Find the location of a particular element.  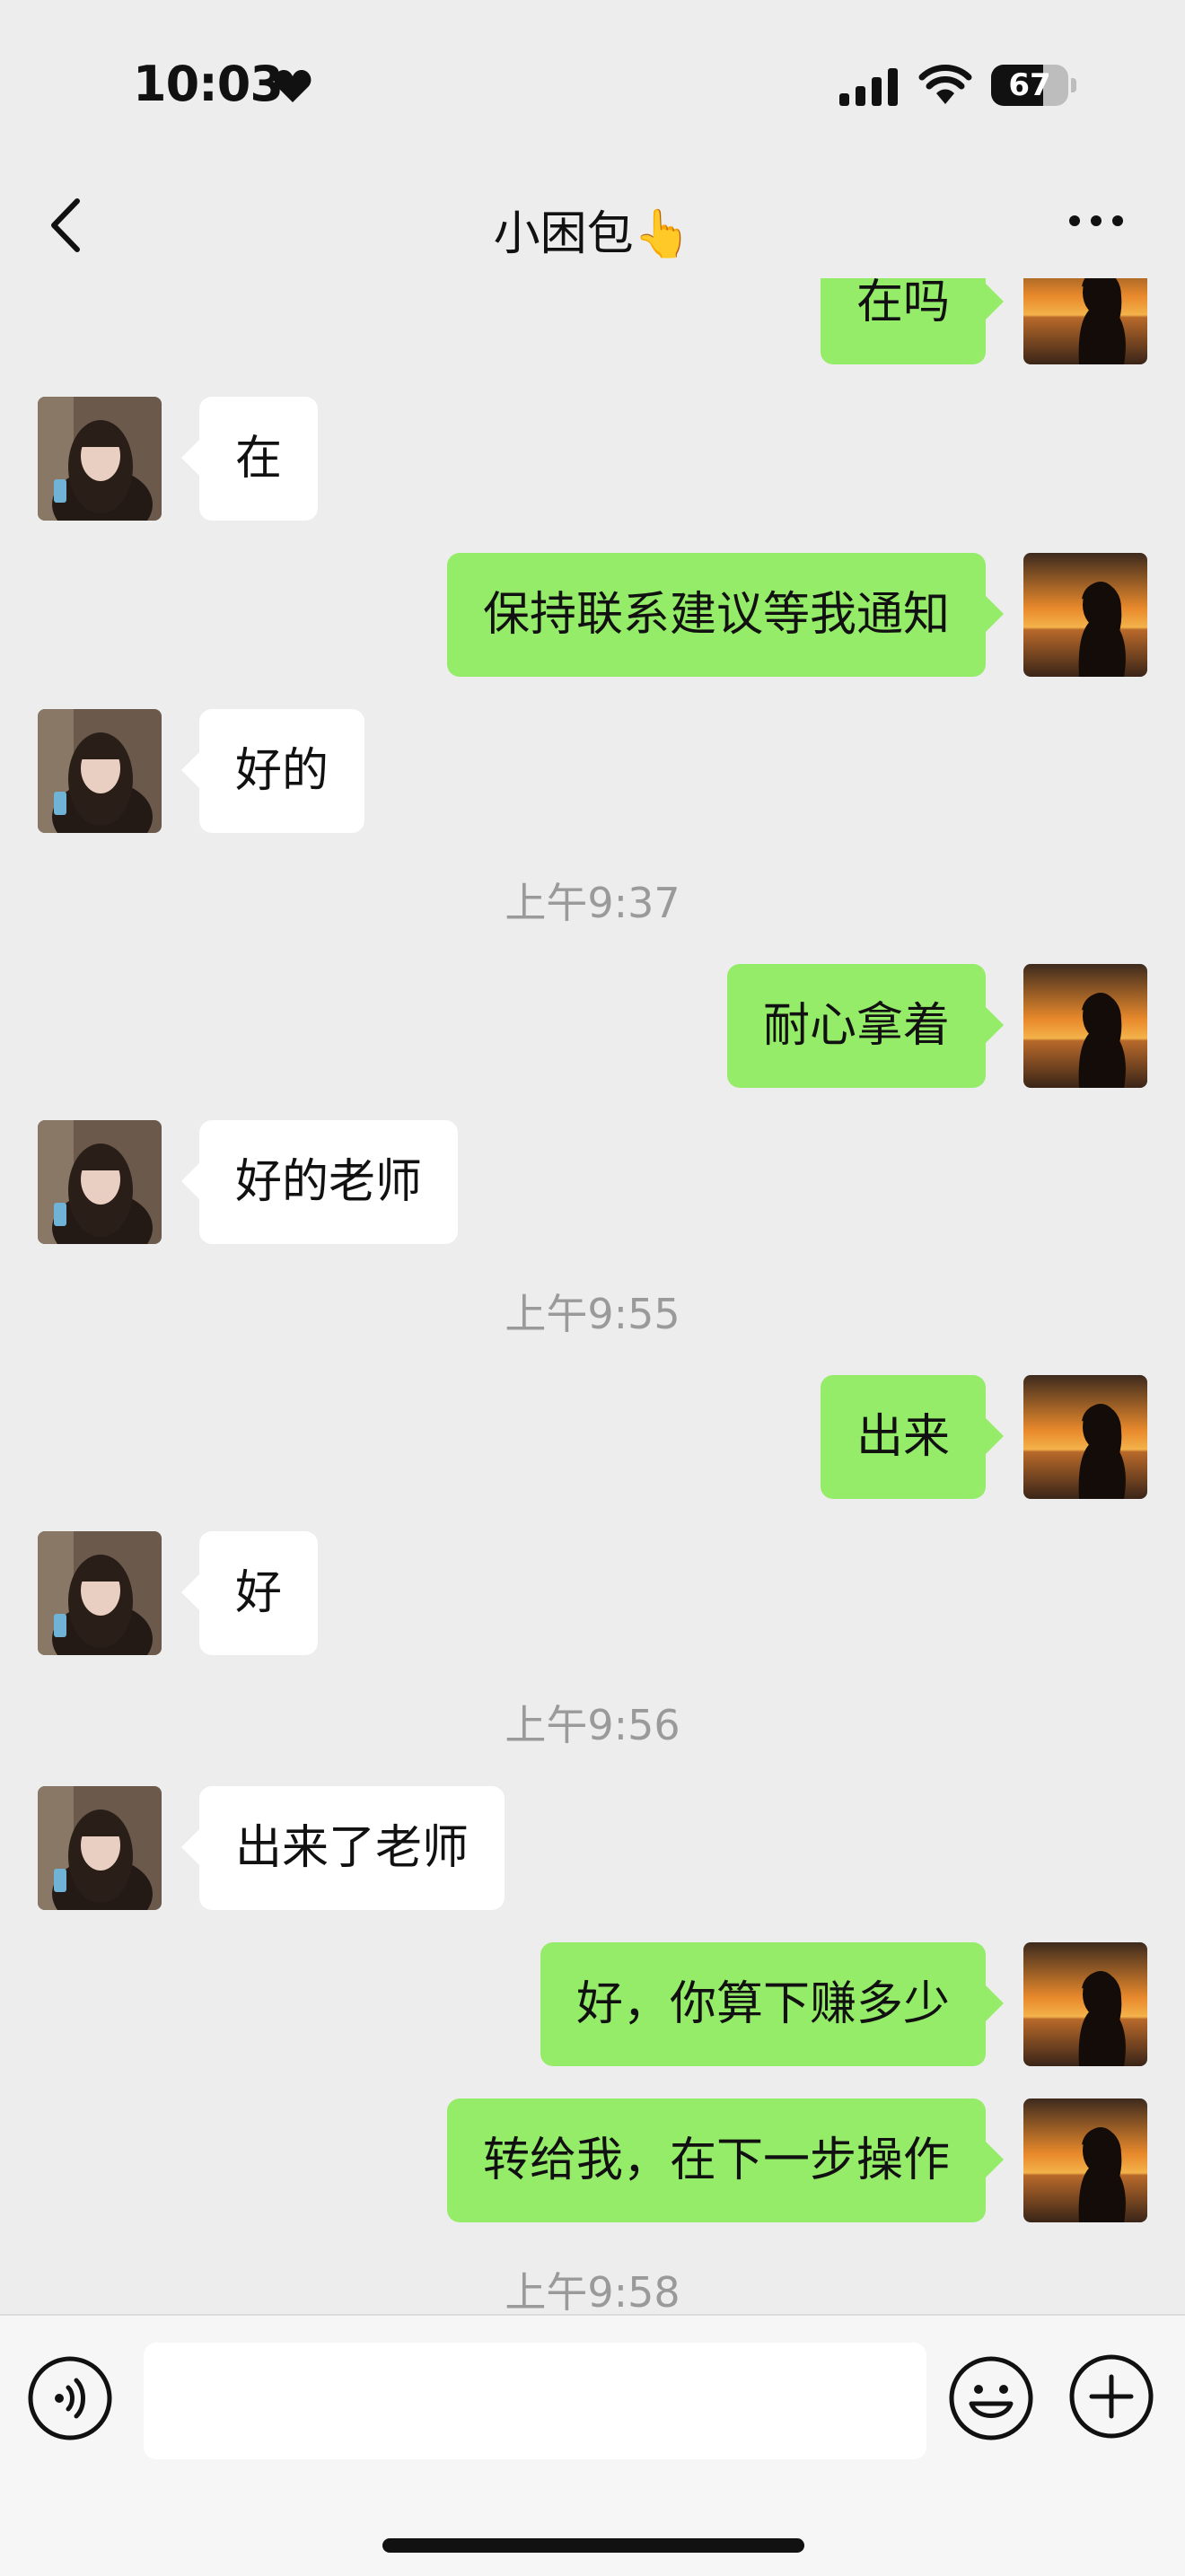

message-bubble: 好的老师 is located at coordinates (319, 1182).